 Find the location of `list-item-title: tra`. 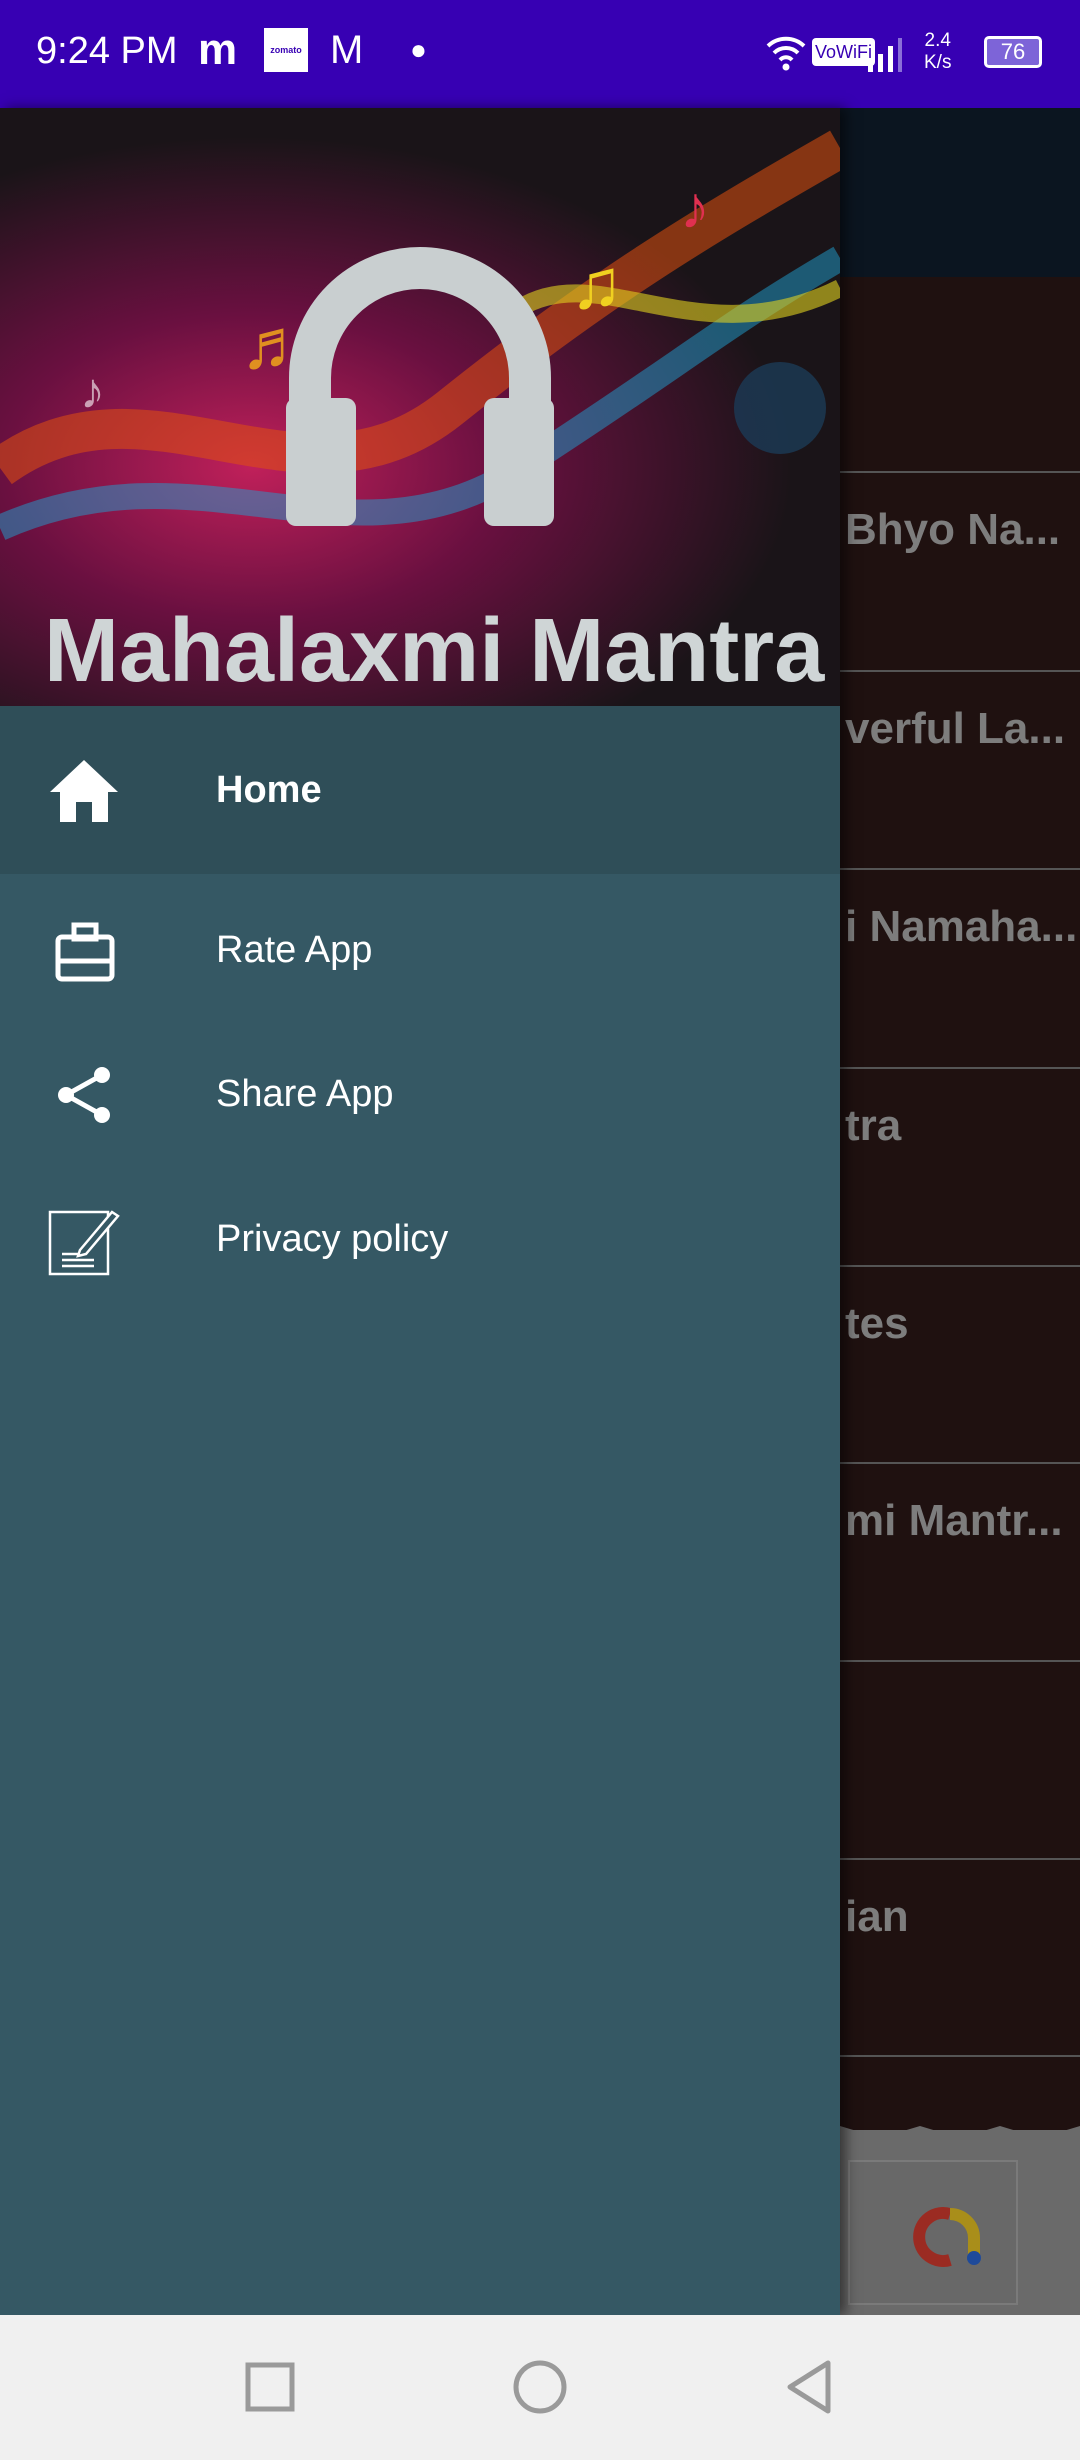

list-item-title: tra is located at coordinates (873, 1125).